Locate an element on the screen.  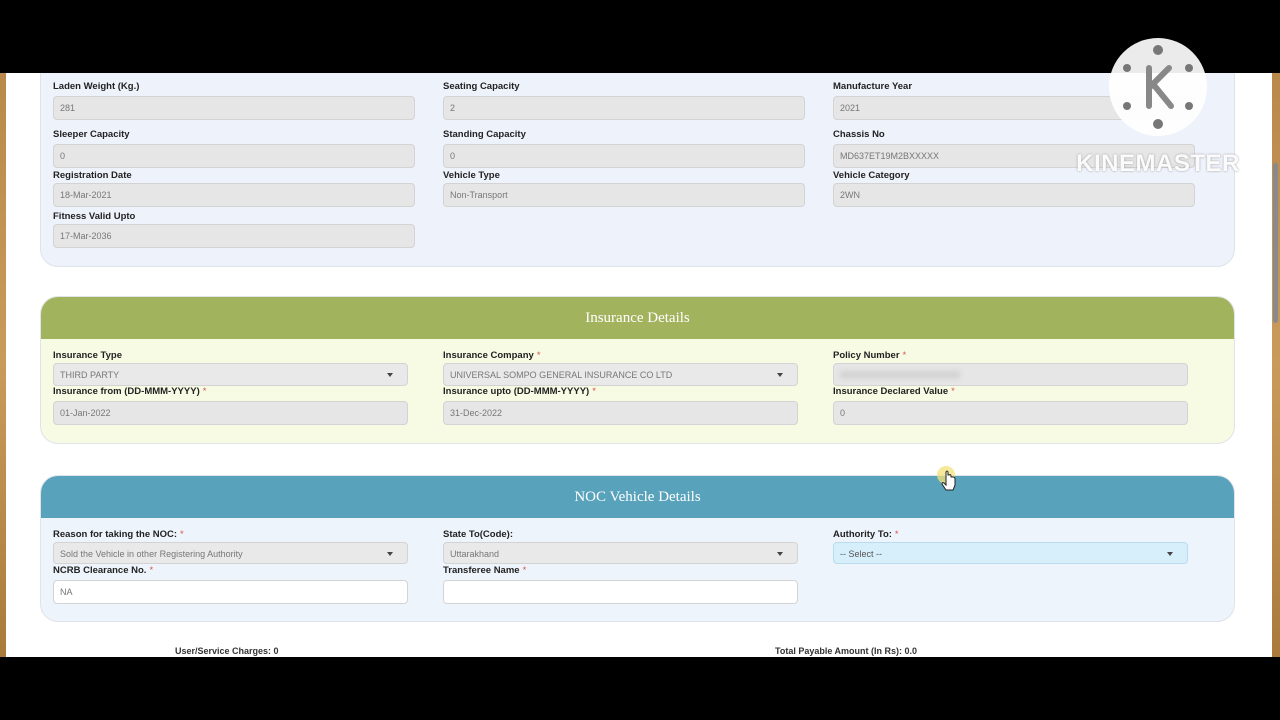
policy-number-field: Policy Number * XXXXXXXXXXXXXXXXXXXX is located at coordinates (1010, 367).